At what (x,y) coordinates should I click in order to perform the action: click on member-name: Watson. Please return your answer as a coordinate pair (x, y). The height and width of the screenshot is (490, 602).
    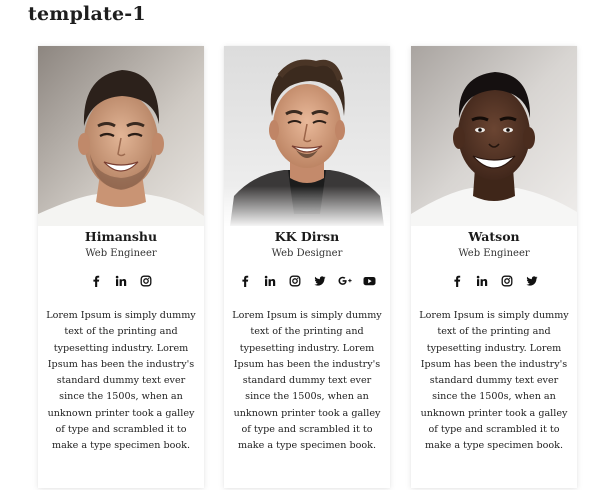
    Looking at the image, I should click on (494, 236).